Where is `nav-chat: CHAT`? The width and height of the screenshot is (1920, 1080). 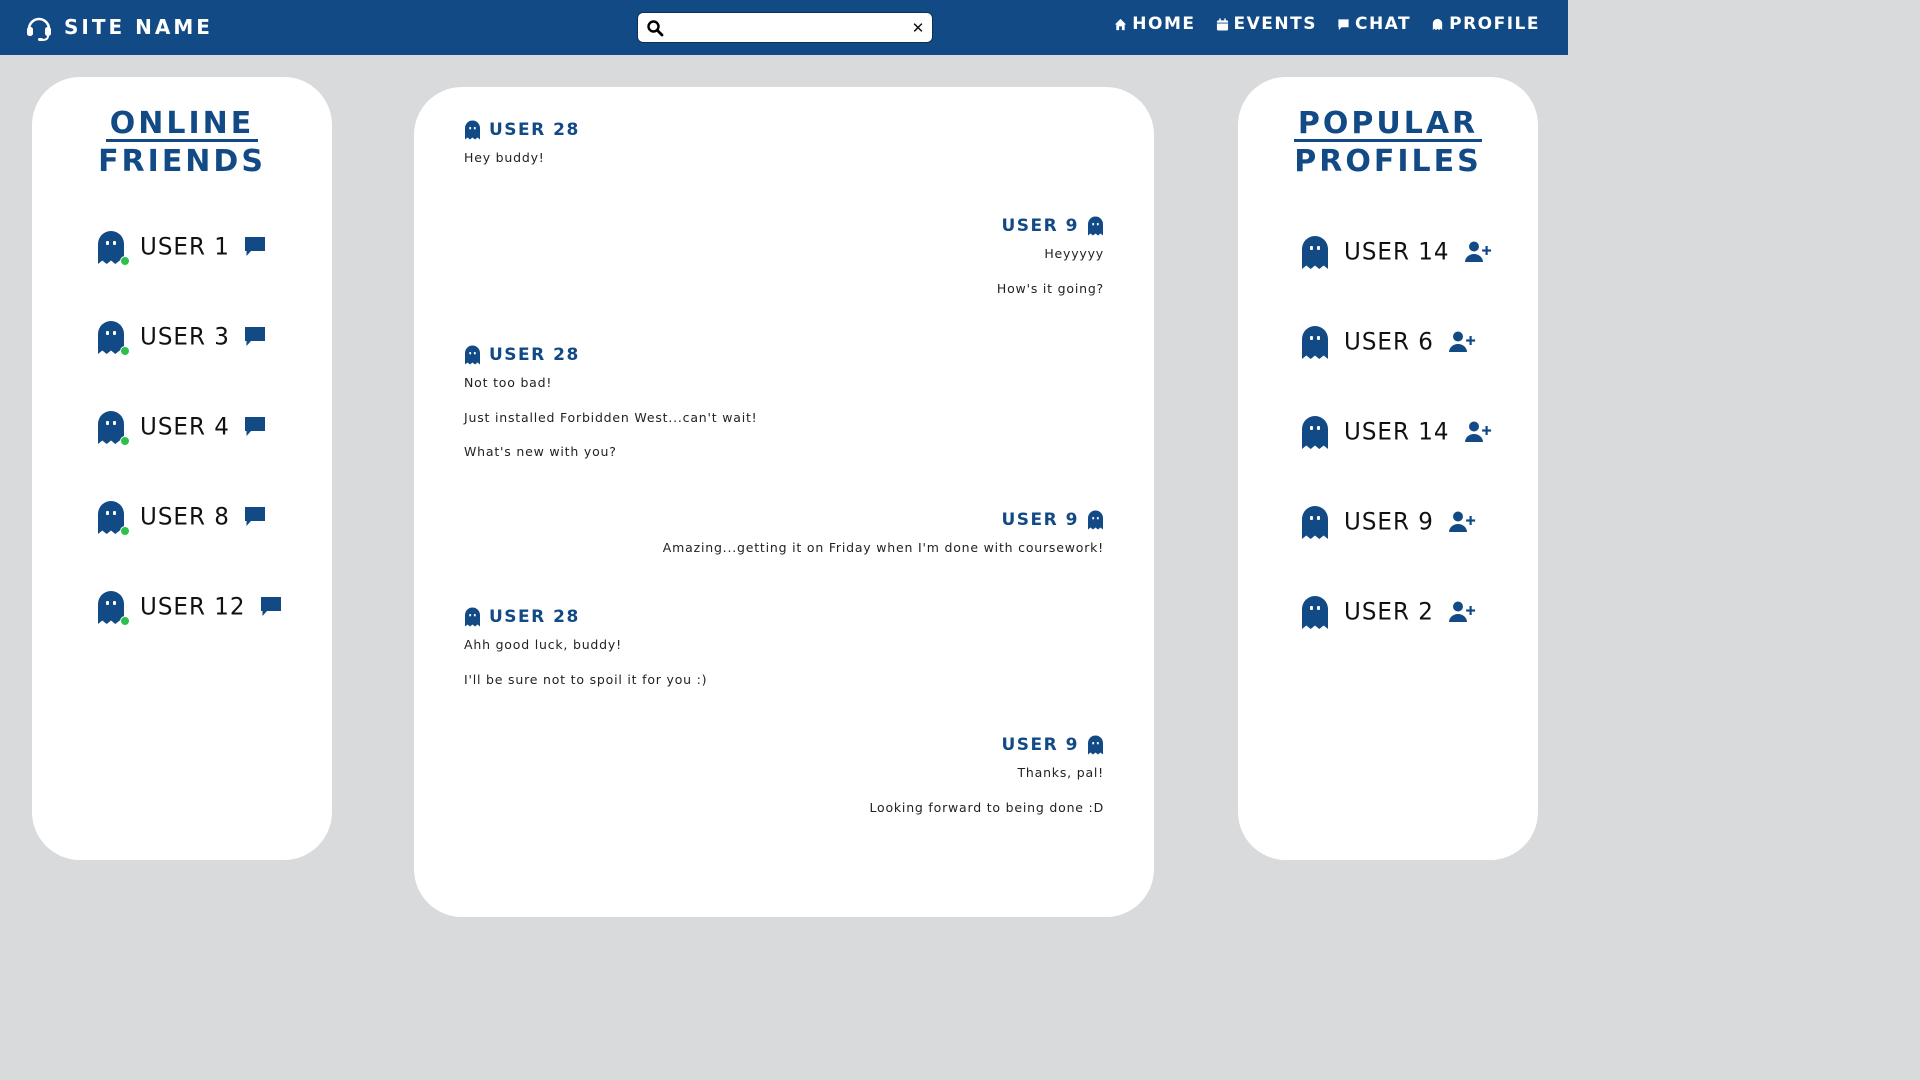 nav-chat: CHAT is located at coordinates (1374, 24).